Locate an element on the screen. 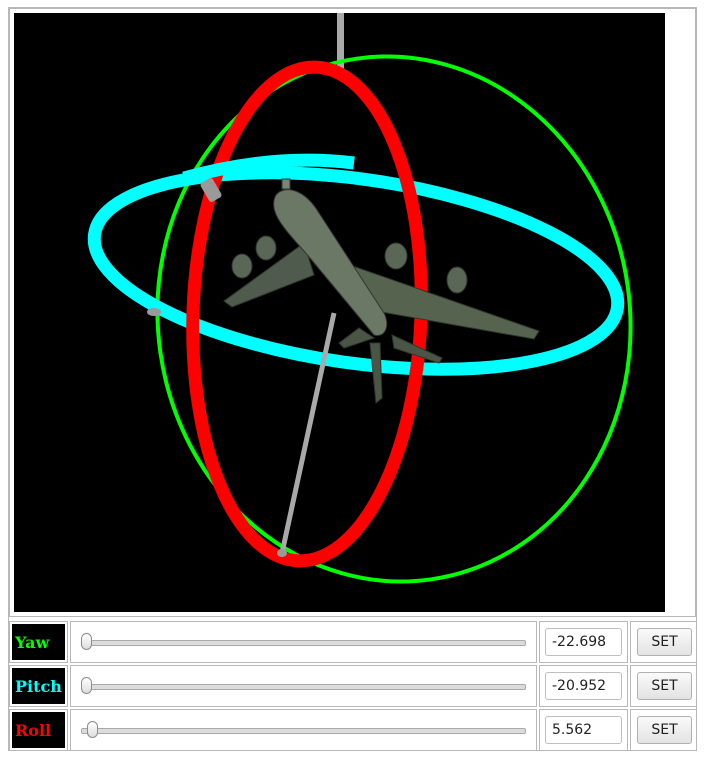 Image resolution: width=704 pixels, height=759 pixels. yaw-slider is located at coordinates (303, 642).